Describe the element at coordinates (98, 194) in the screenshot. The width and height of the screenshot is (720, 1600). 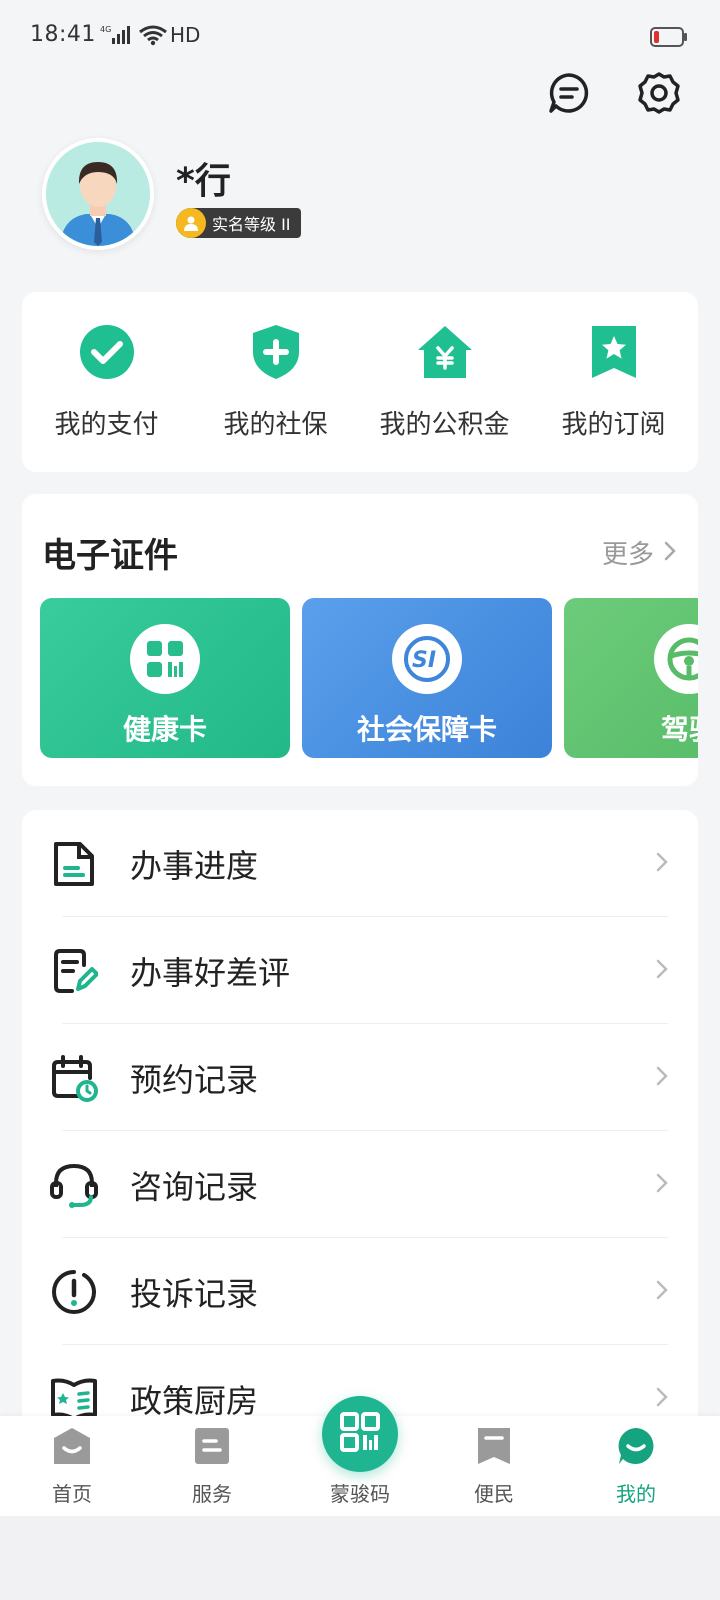
I see `avatar` at that location.